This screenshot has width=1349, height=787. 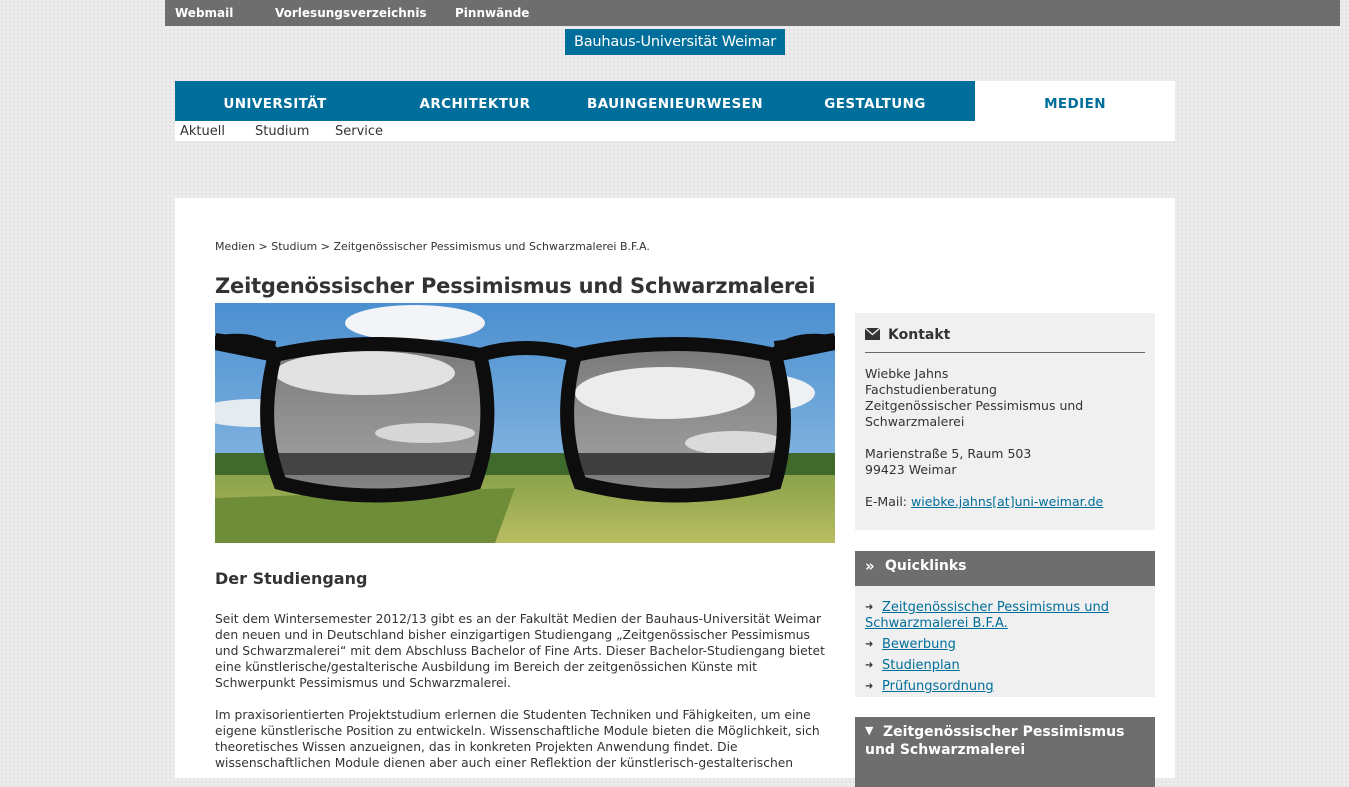 I want to click on nav-item-universitaet: UNIVERSITÄT, so click(x=275, y=101).